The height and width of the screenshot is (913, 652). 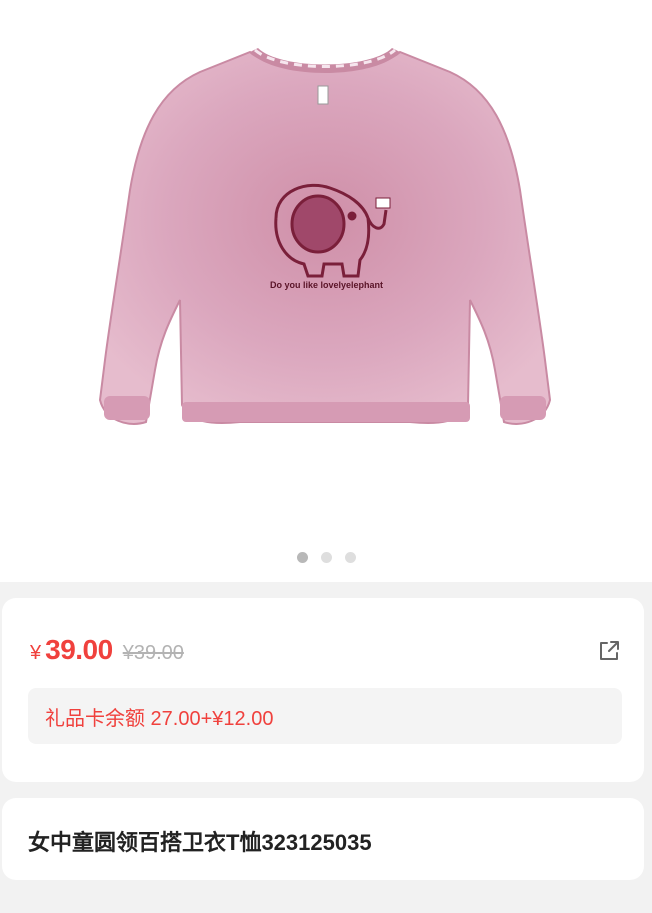 What do you see at coordinates (159, 718) in the screenshot?
I see `gift-card-text: 礼品卡余额 27.00+¥12.00` at bounding box center [159, 718].